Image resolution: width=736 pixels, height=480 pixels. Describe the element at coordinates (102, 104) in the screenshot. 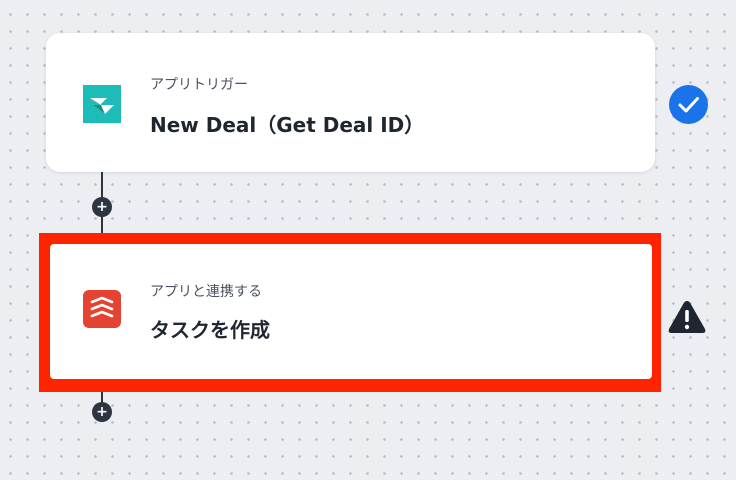

I see `deal-app-logo-icon` at that location.